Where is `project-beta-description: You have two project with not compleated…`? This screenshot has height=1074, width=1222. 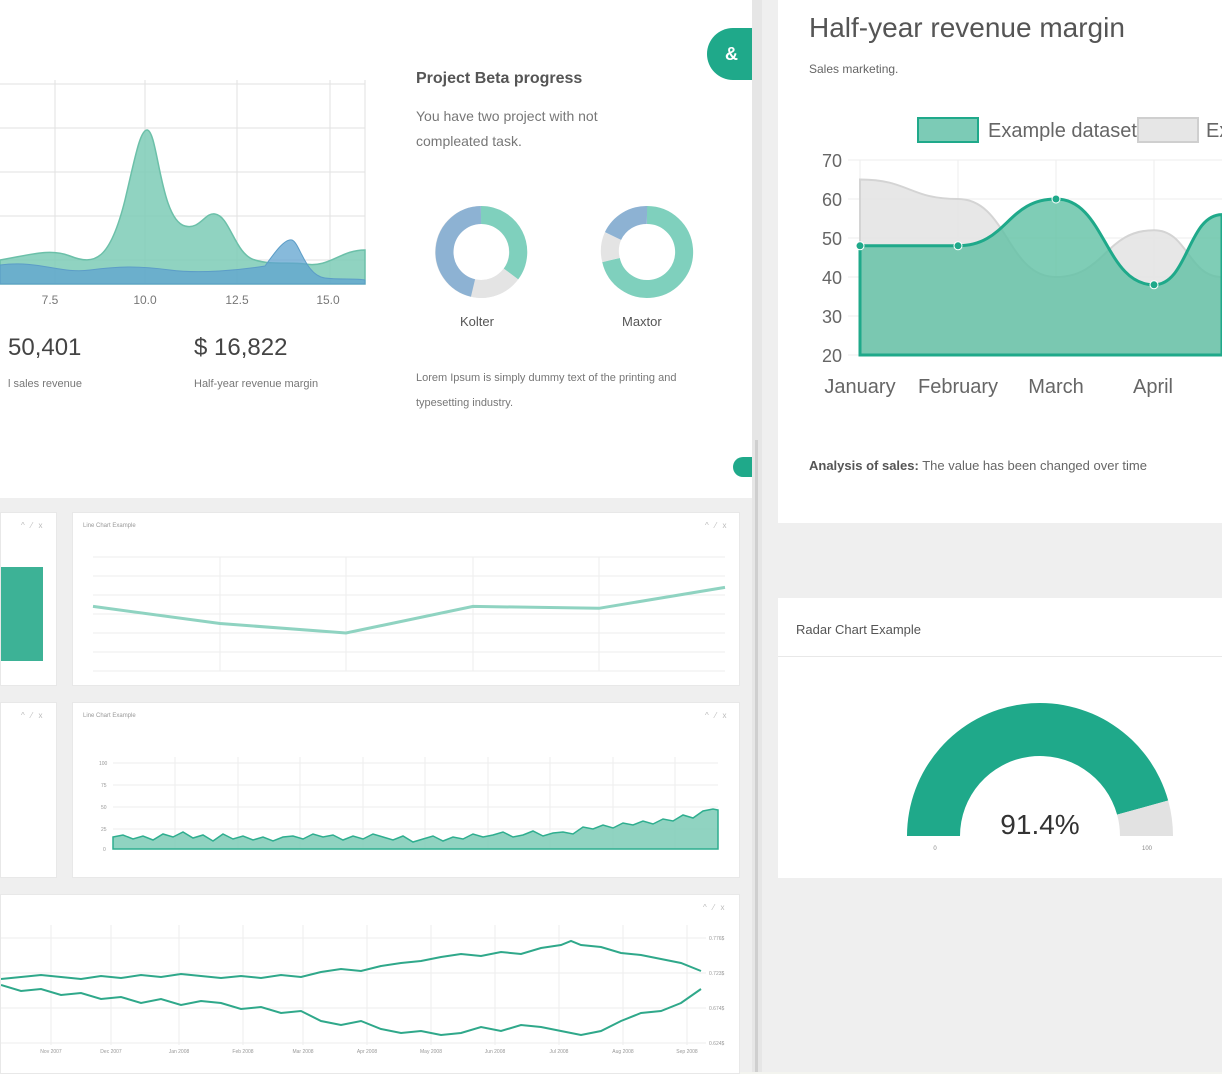 project-beta-description: You have two project with not compleated… is located at coordinates (507, 128).